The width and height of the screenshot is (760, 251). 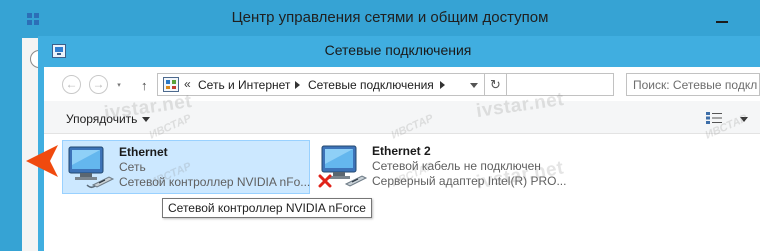 What do you see at coordinates (187, 84) in the screenshot?
I see `address-overflow-chevron: «` at bounding box center [187, 84].